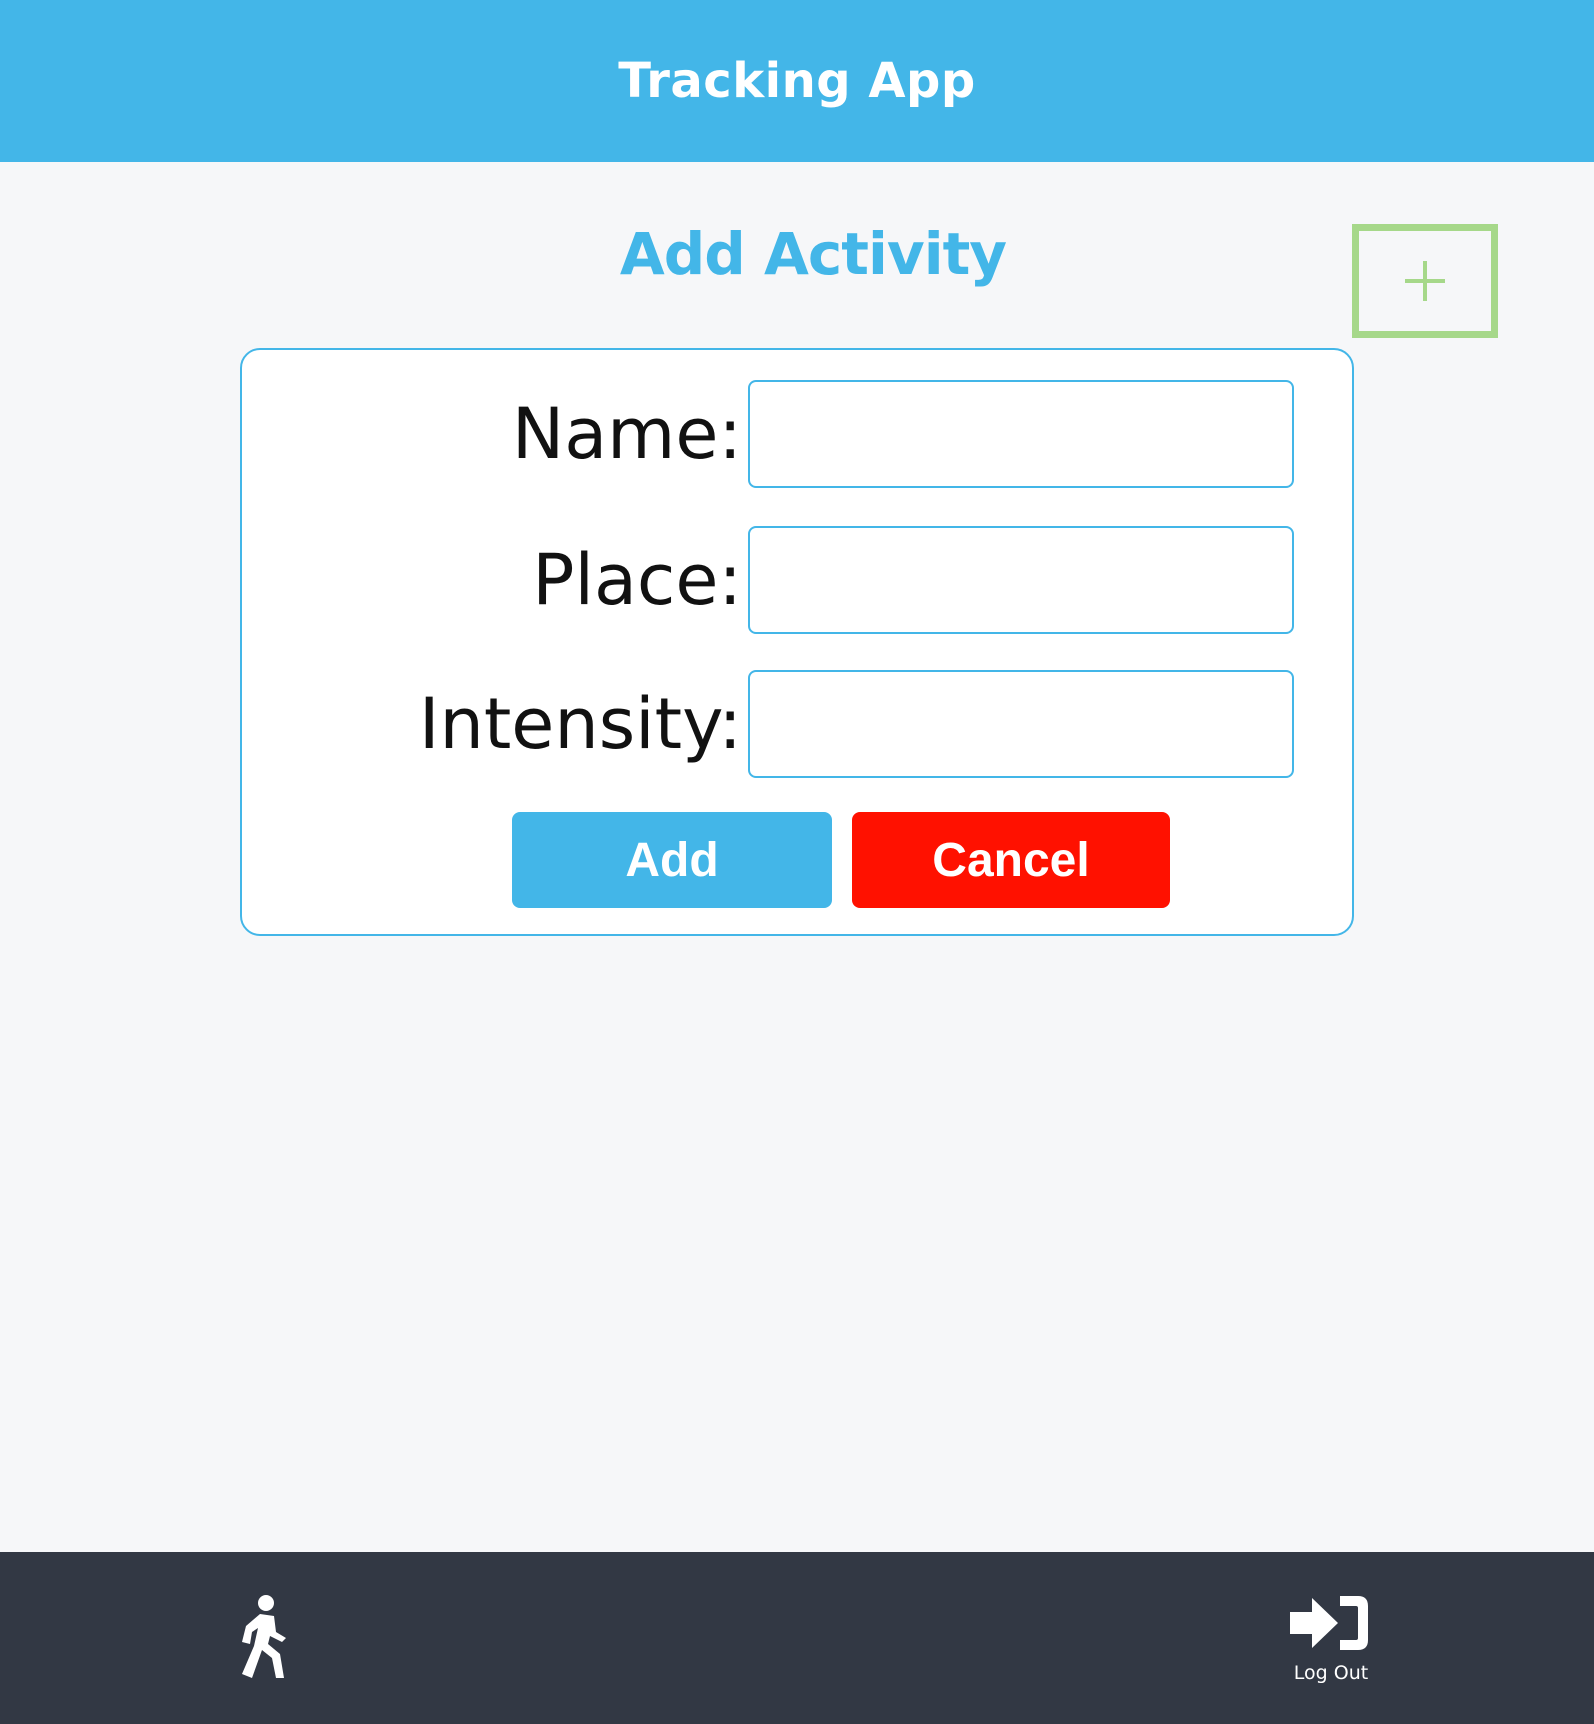 This screenshot has width=1594, height=1724. I want to click on place-input, so click(1021, 580).